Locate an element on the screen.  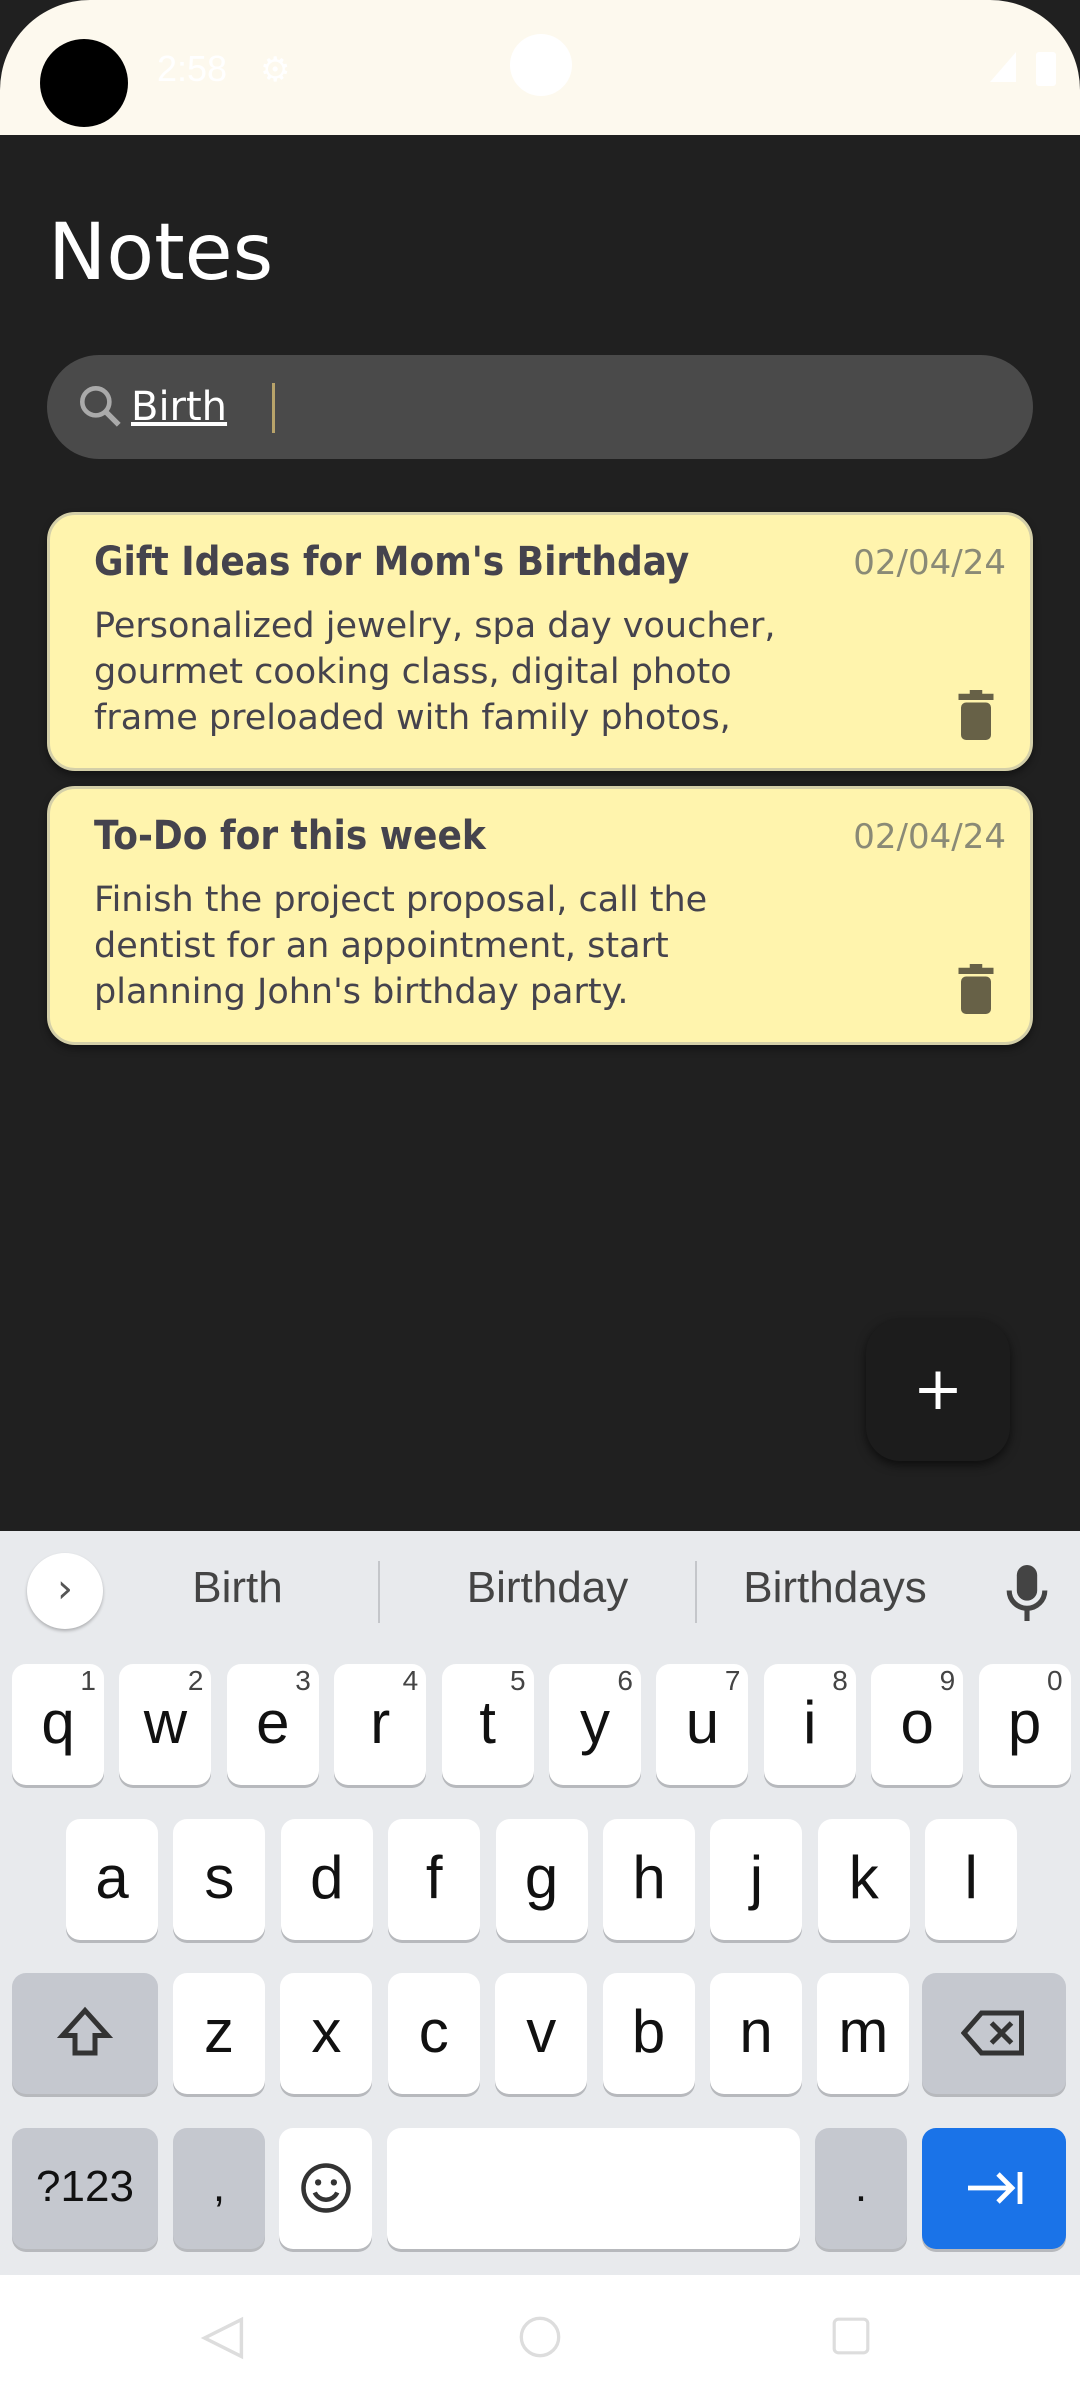
signal-icon is located at coordinates (1003, 67).